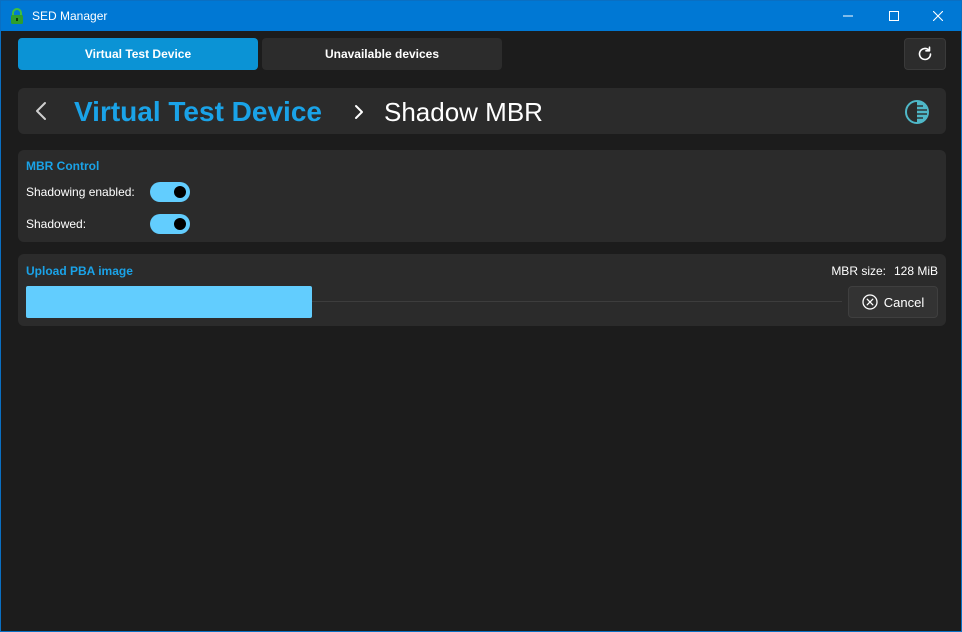 This screenshot has height=632, width=962. What do you see at coordinates (198, 112) in the screenshot?
I see `breadcrumb-device: Virtual Test Device` at bounding box center [198, 112].